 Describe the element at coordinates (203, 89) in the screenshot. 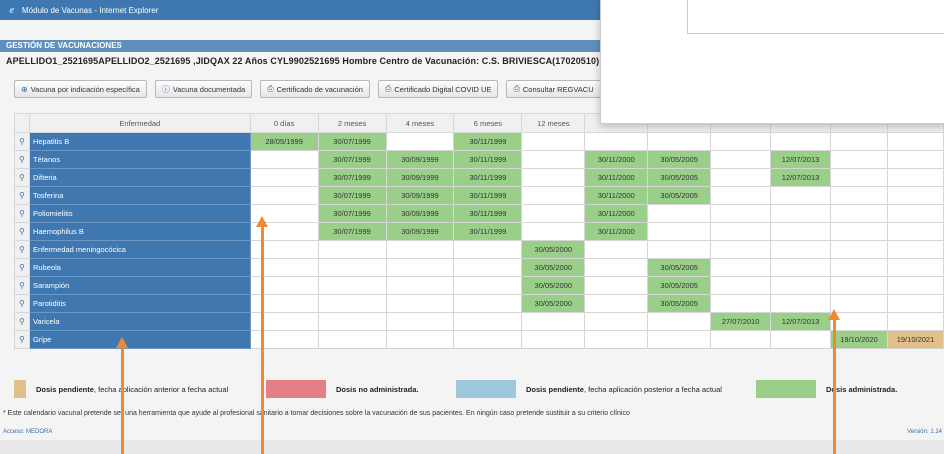

I see `documented-vaccine-button: ⓘ Vacuna documentada` at that location.